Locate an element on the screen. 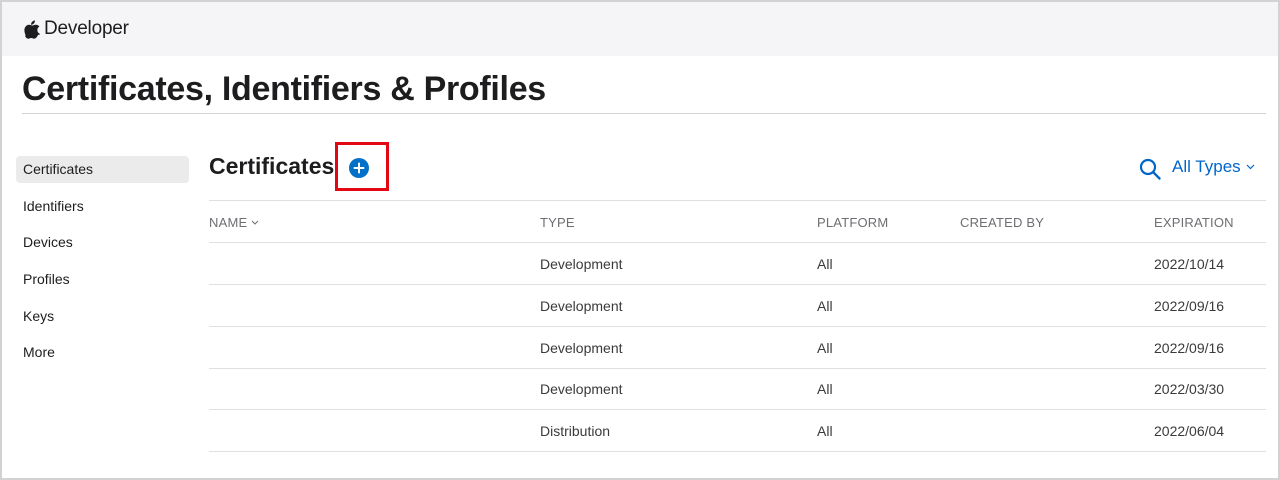 The height and width of the screenshot is (480, 1280). brand-label: Developer is located at coordinates (86, 28).